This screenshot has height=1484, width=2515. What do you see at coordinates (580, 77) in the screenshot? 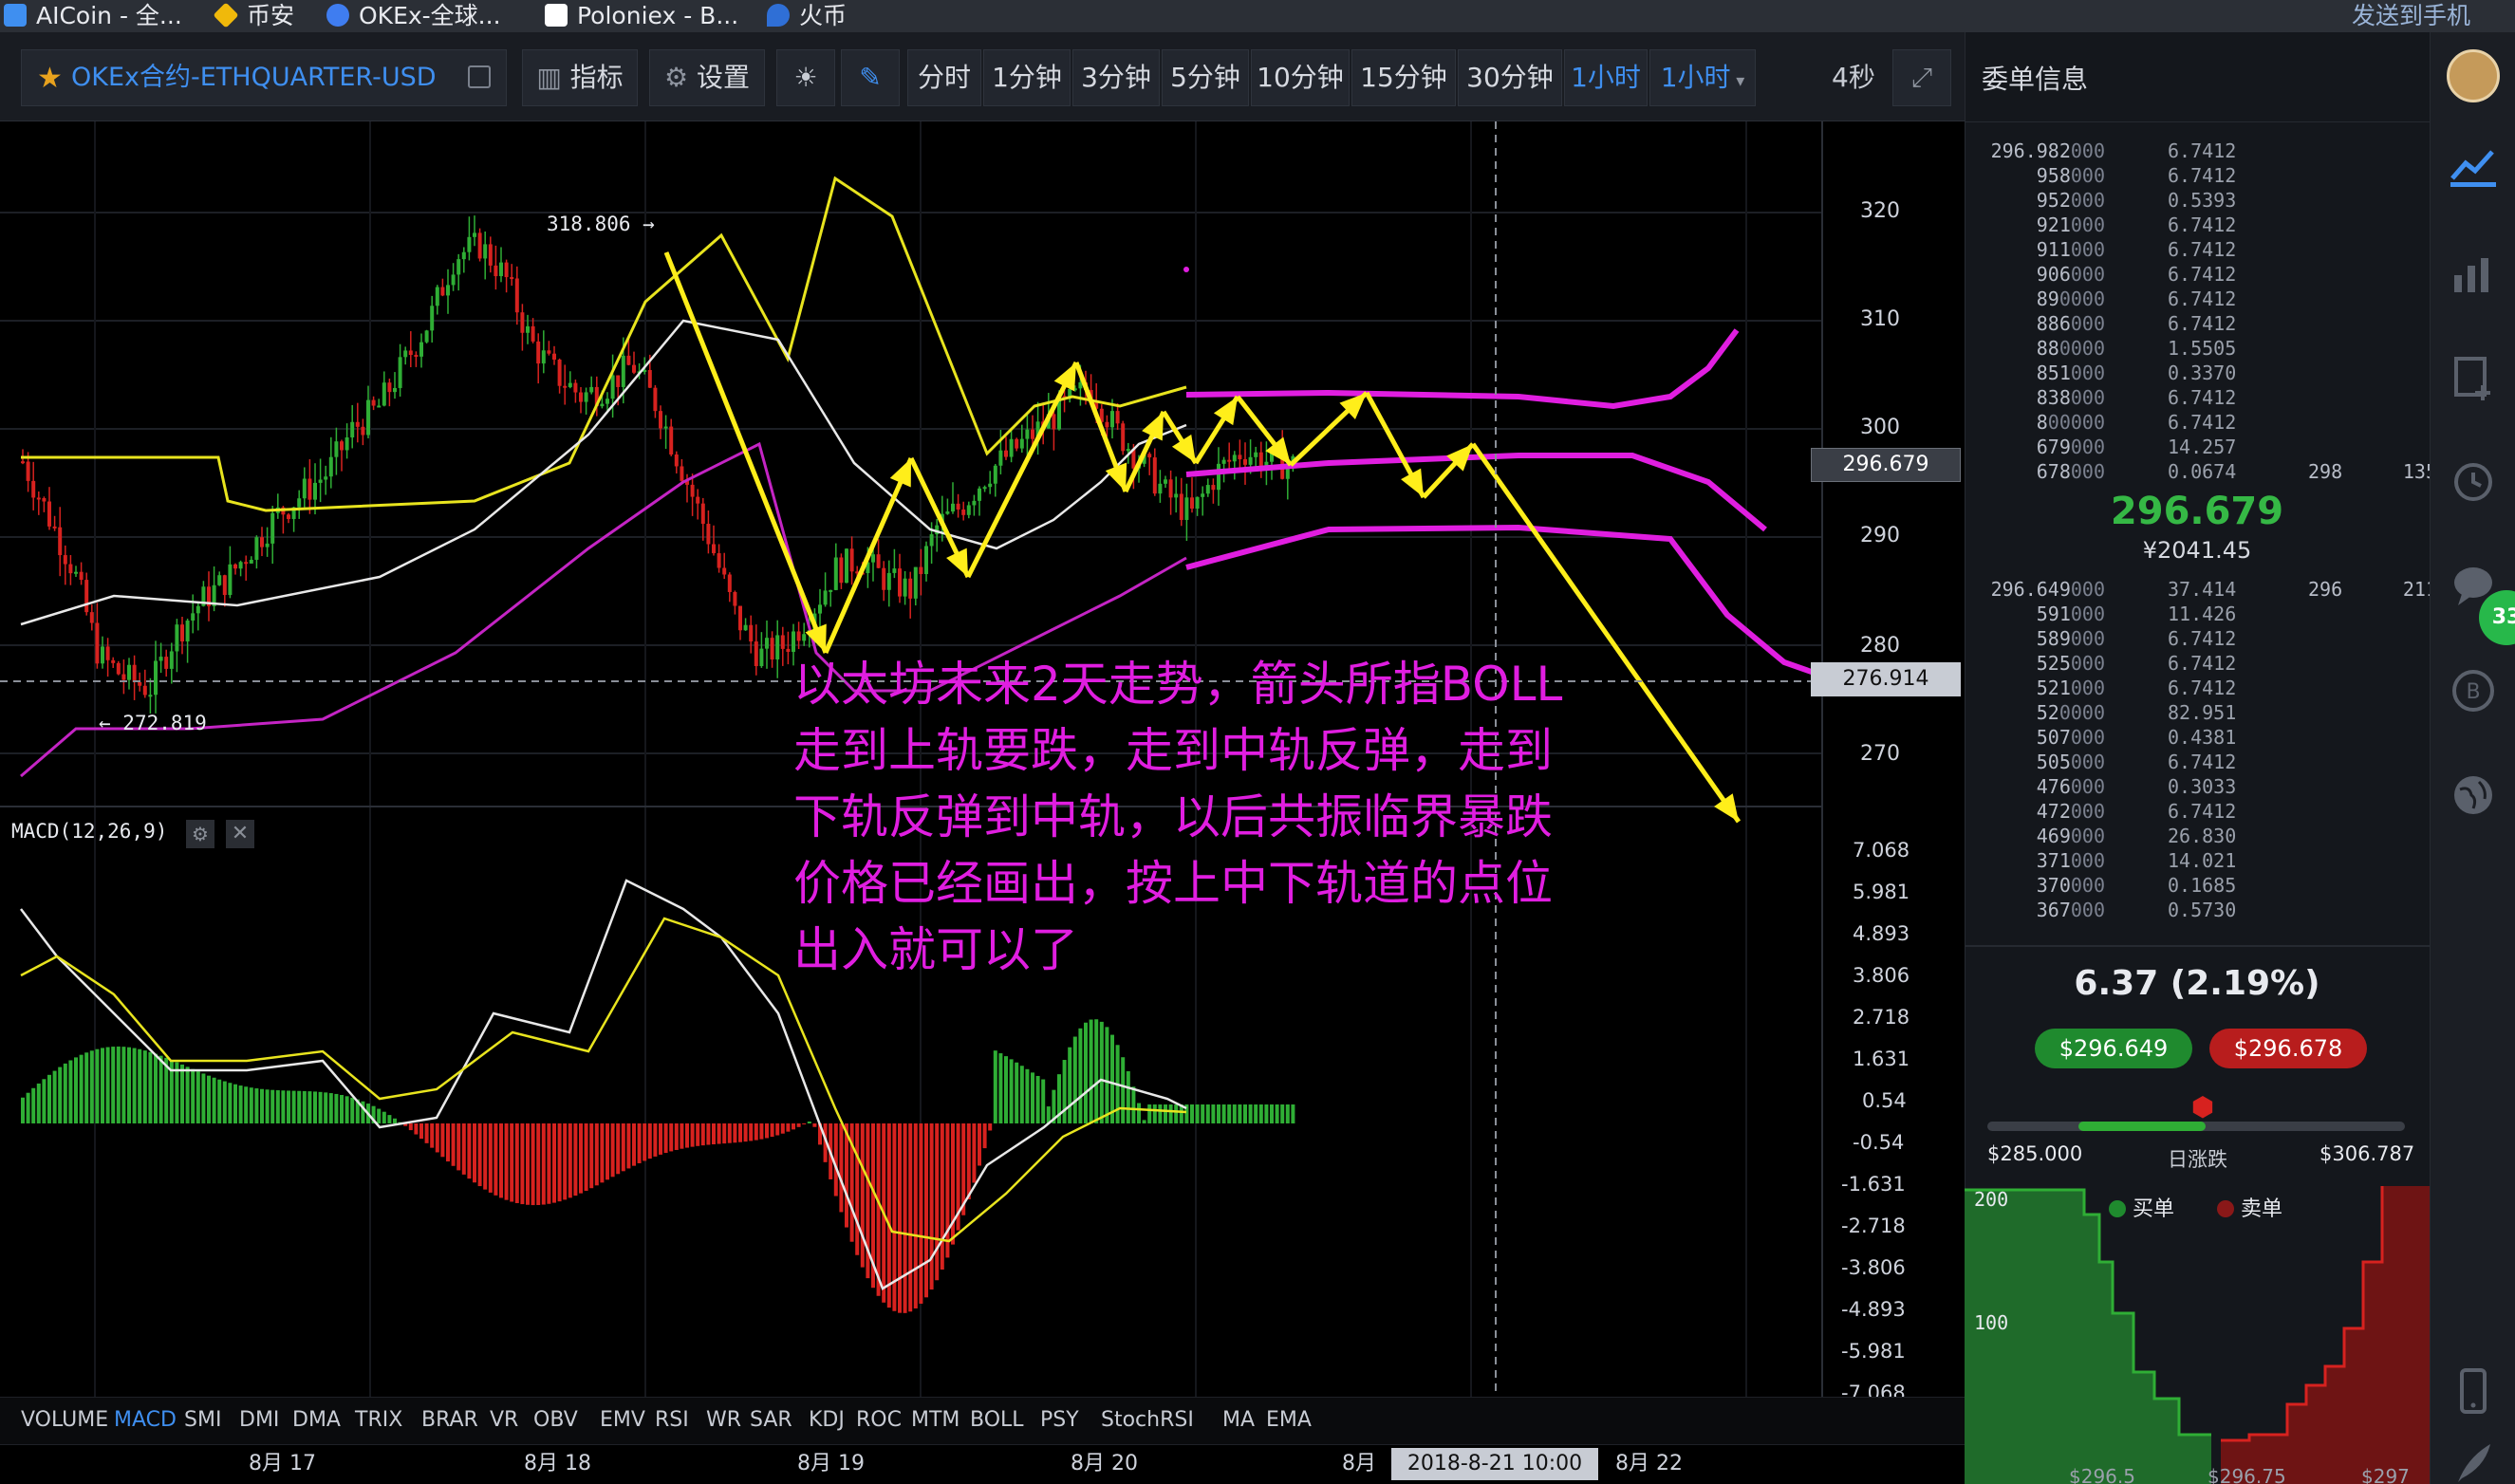
I see `indicators-button: ▥ 指标` at bounding box center [580, 77].